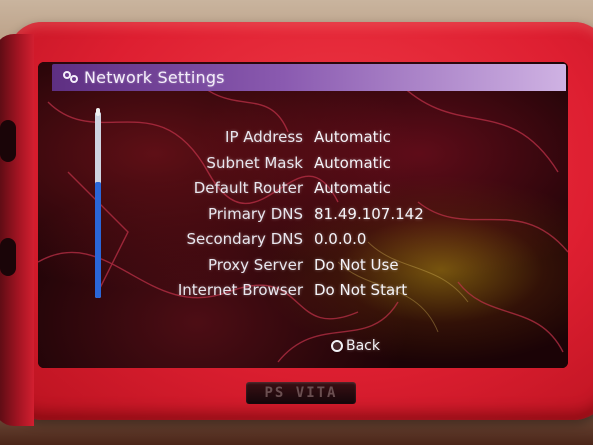 This screenshot has height=445, width=593. I want to click on device-logo: PS VITA, so click(301, 393).